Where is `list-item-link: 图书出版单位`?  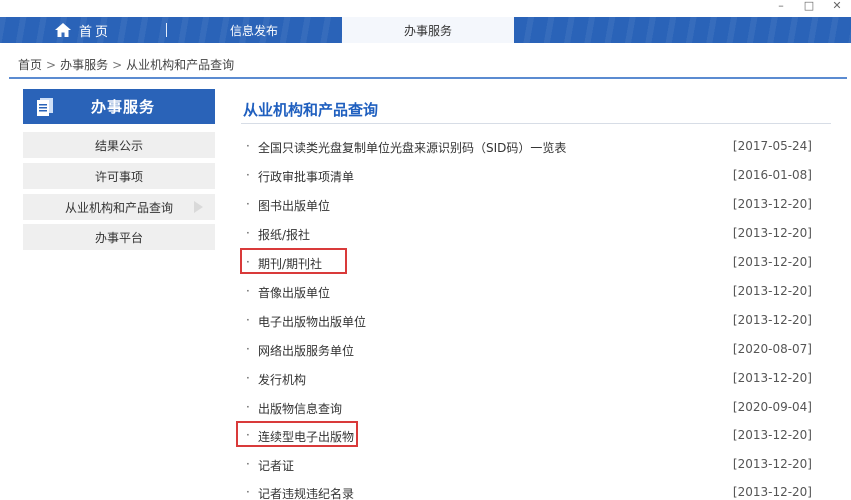 list-item-link: 图书出版单位 is located at coordinates (294, 205).